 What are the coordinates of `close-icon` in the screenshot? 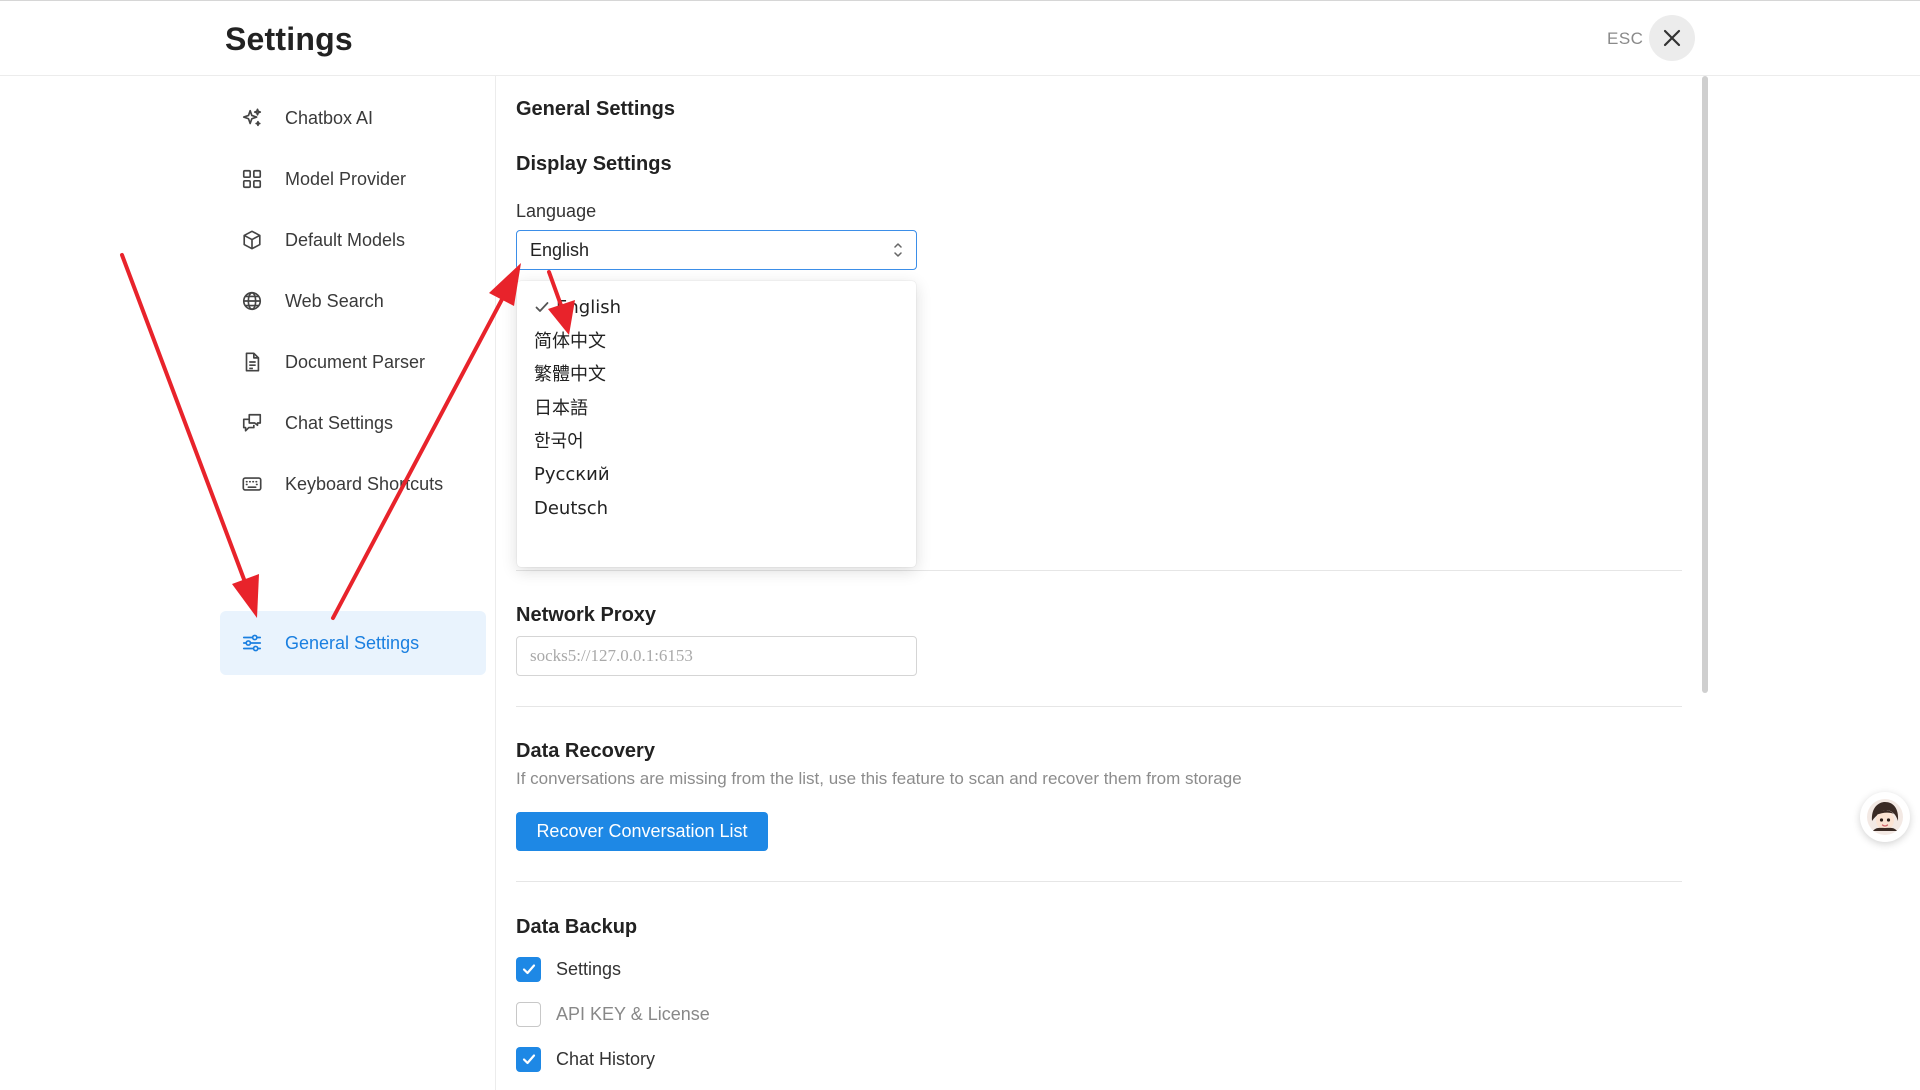 It's located at (1672, 38).